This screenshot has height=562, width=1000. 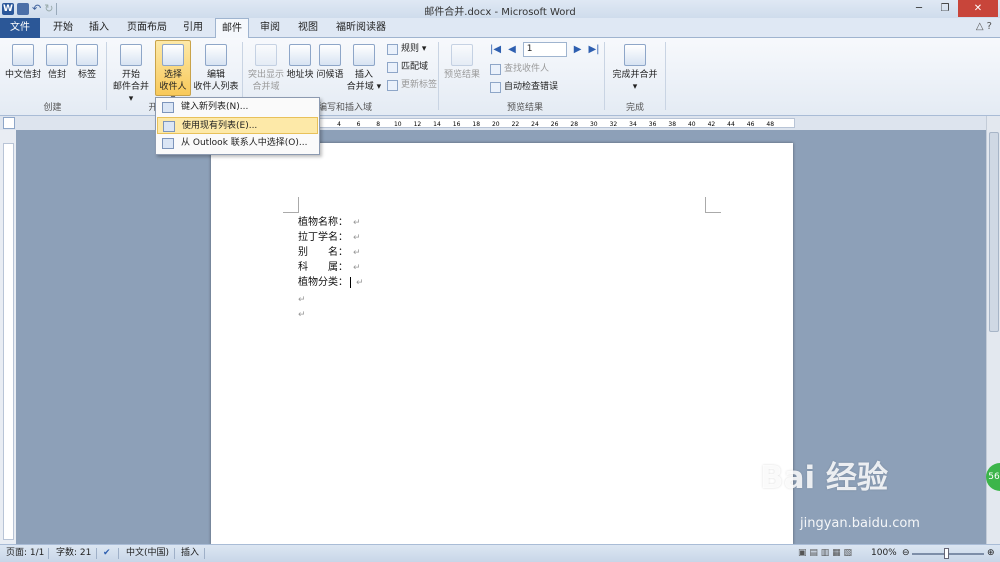 What do you see at coordinates (87, 55) in the screenshot?
I see `label-icon` at bounding box center [87, 55].